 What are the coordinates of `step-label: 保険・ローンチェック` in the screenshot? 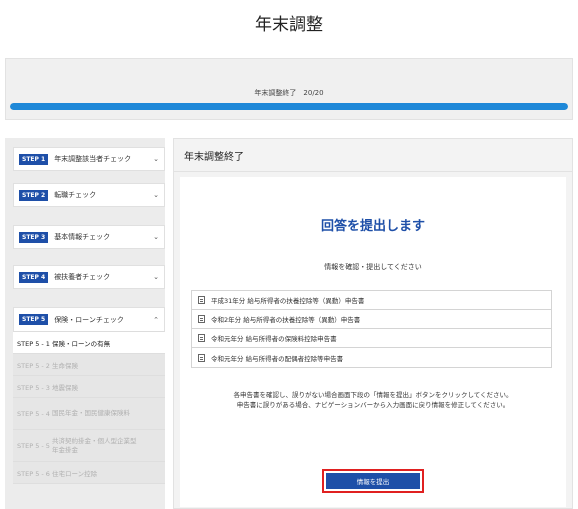 It's located at (89, 319).